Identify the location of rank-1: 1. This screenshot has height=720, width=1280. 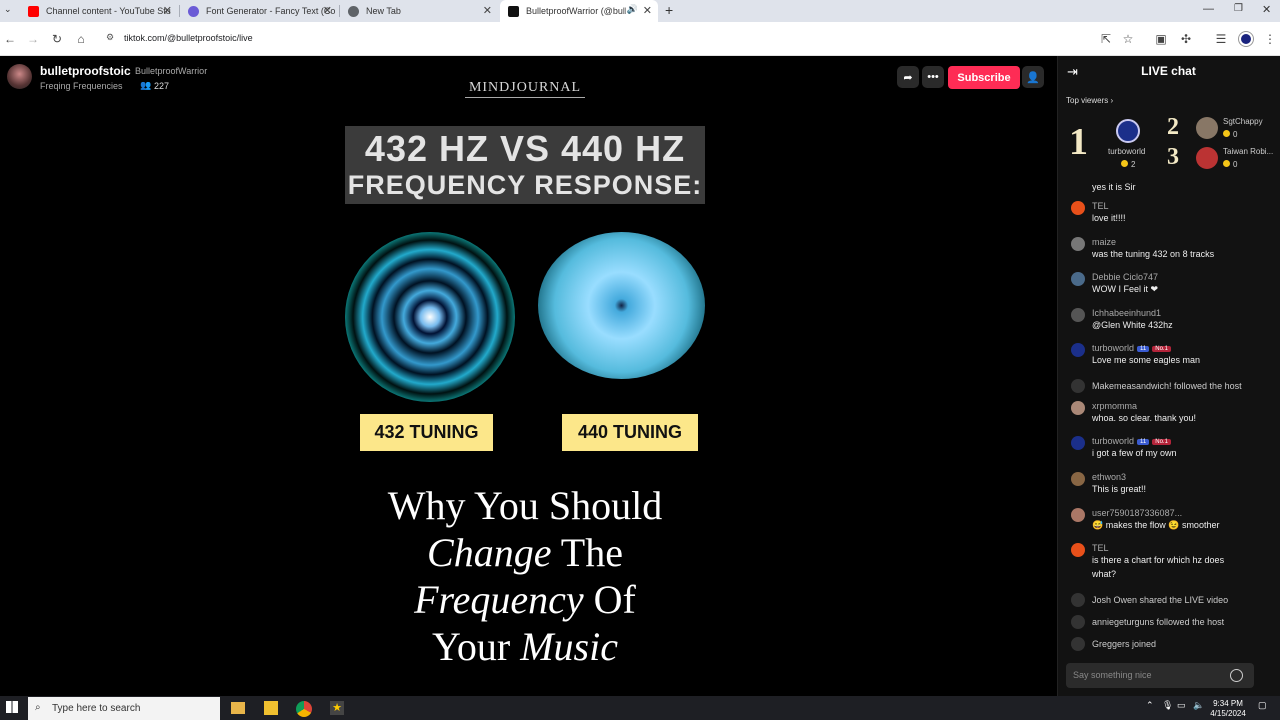
(1078, 142).